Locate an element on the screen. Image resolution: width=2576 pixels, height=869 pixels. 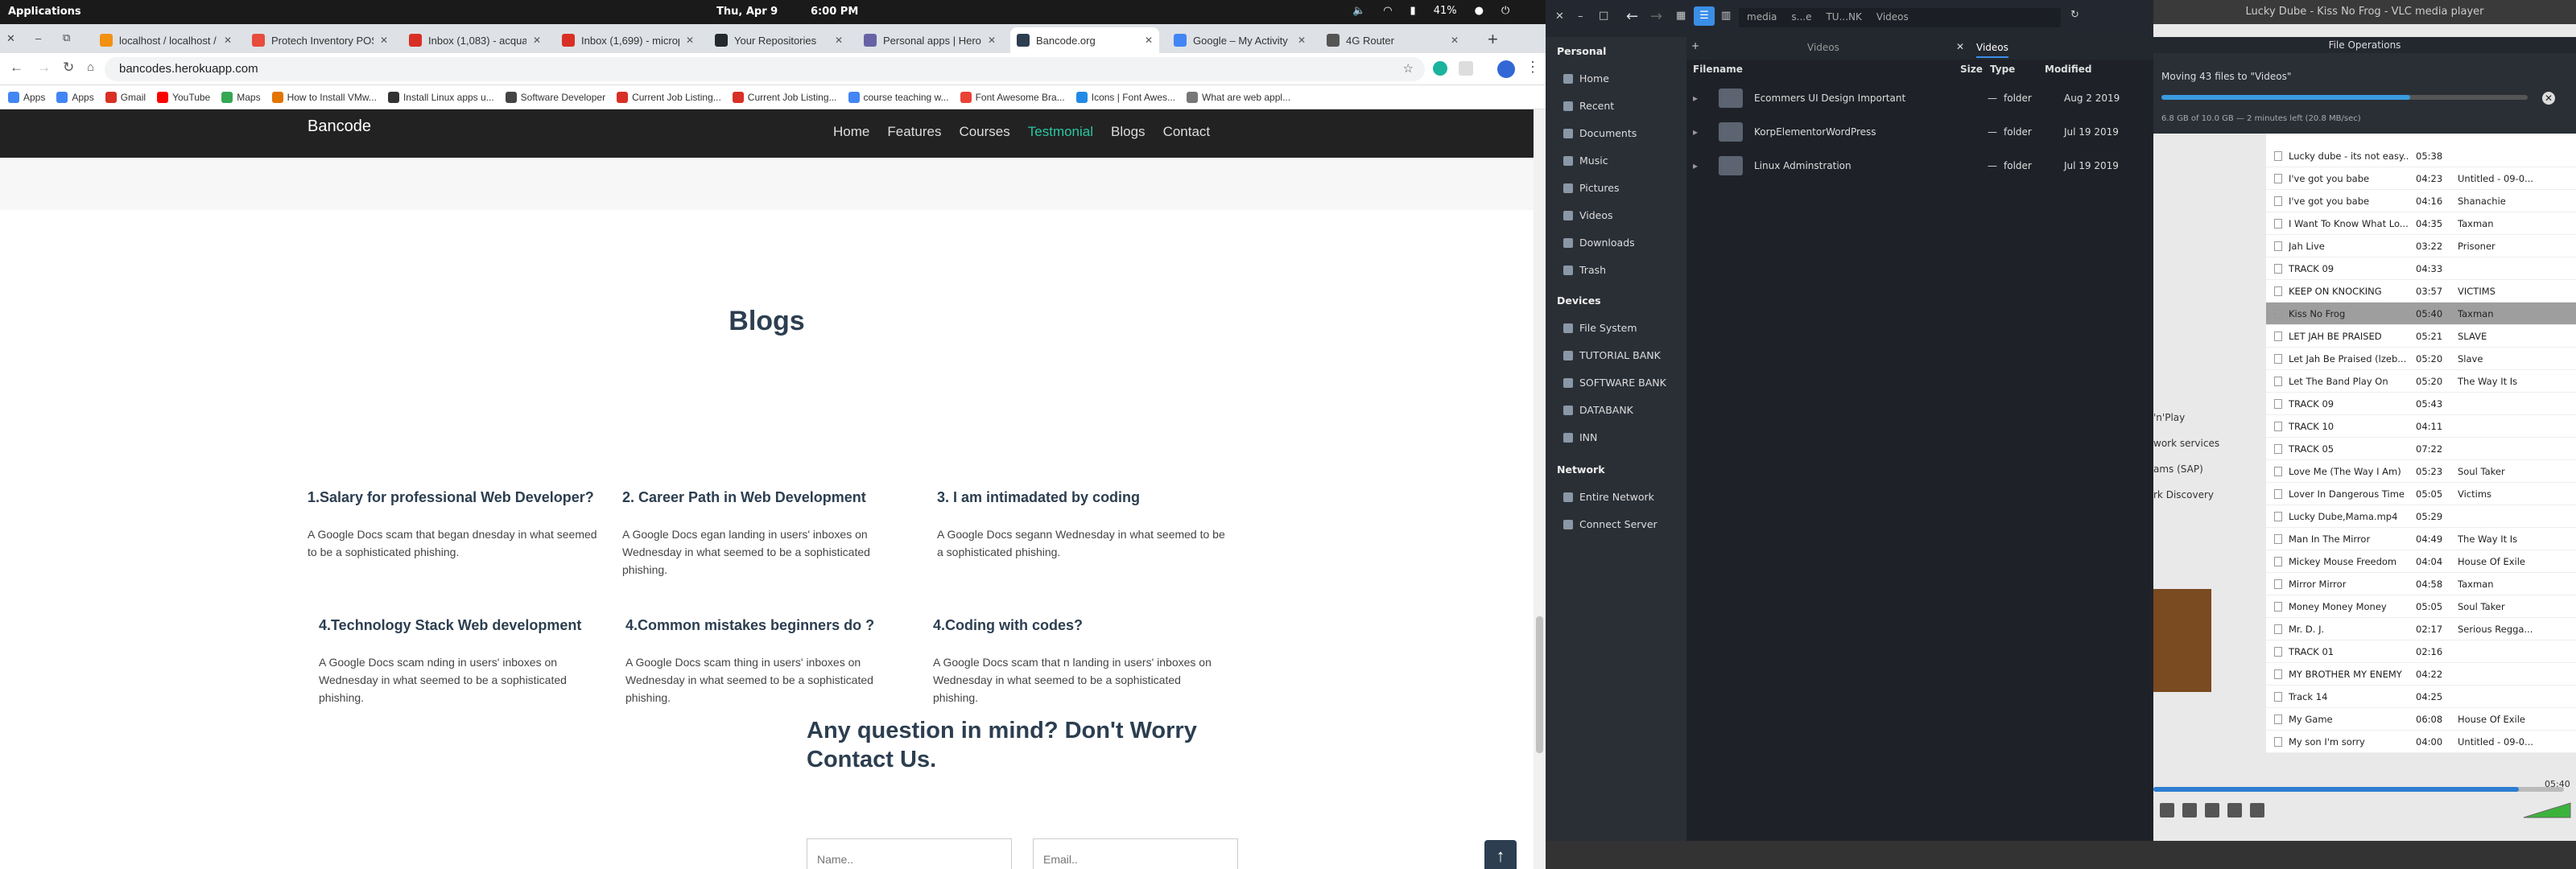
new-tab-icon: + is located at coordinates (1695, 45).